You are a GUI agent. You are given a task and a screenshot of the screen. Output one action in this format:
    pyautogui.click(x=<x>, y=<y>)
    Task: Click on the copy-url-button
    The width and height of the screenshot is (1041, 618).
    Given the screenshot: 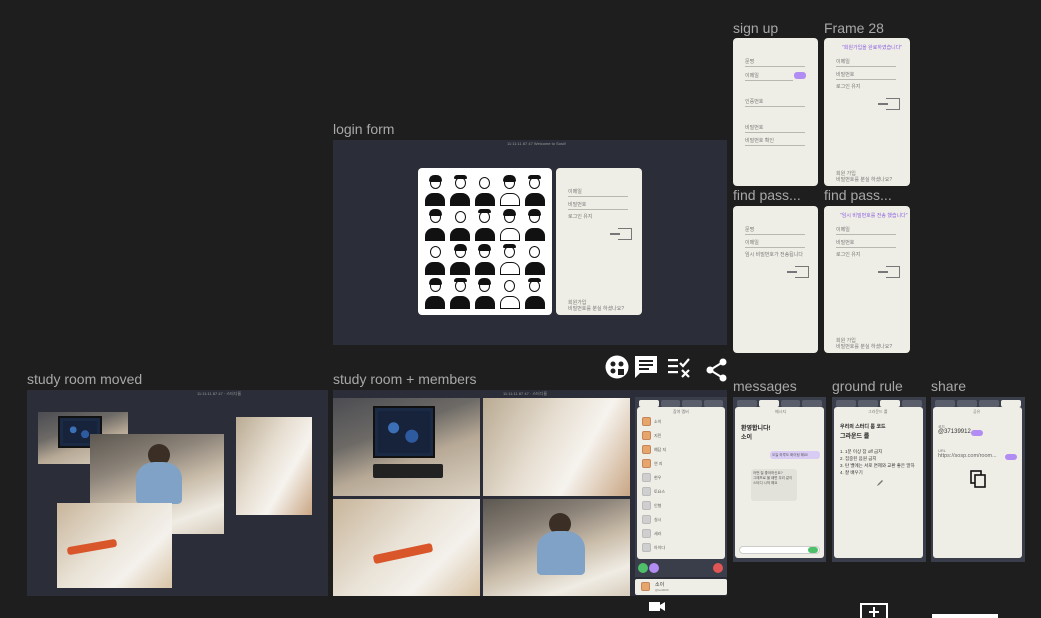 What is the action you would take?
    pyautogui.click(x=1011, y=457)
    